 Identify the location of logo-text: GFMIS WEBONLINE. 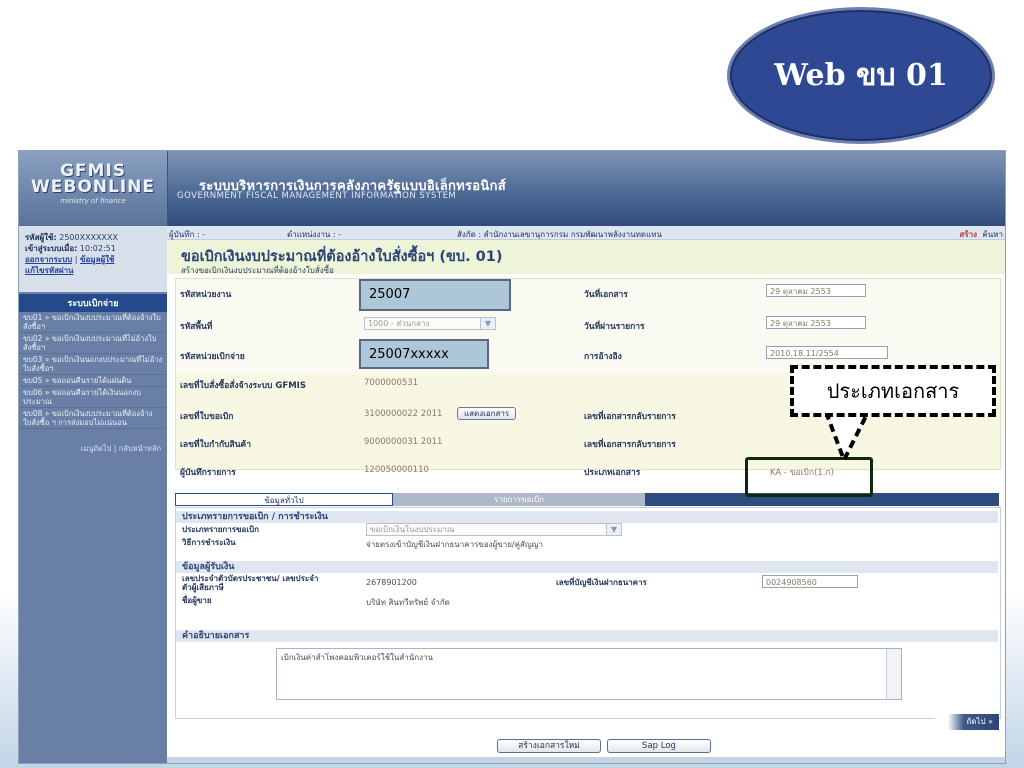
(93, 179).